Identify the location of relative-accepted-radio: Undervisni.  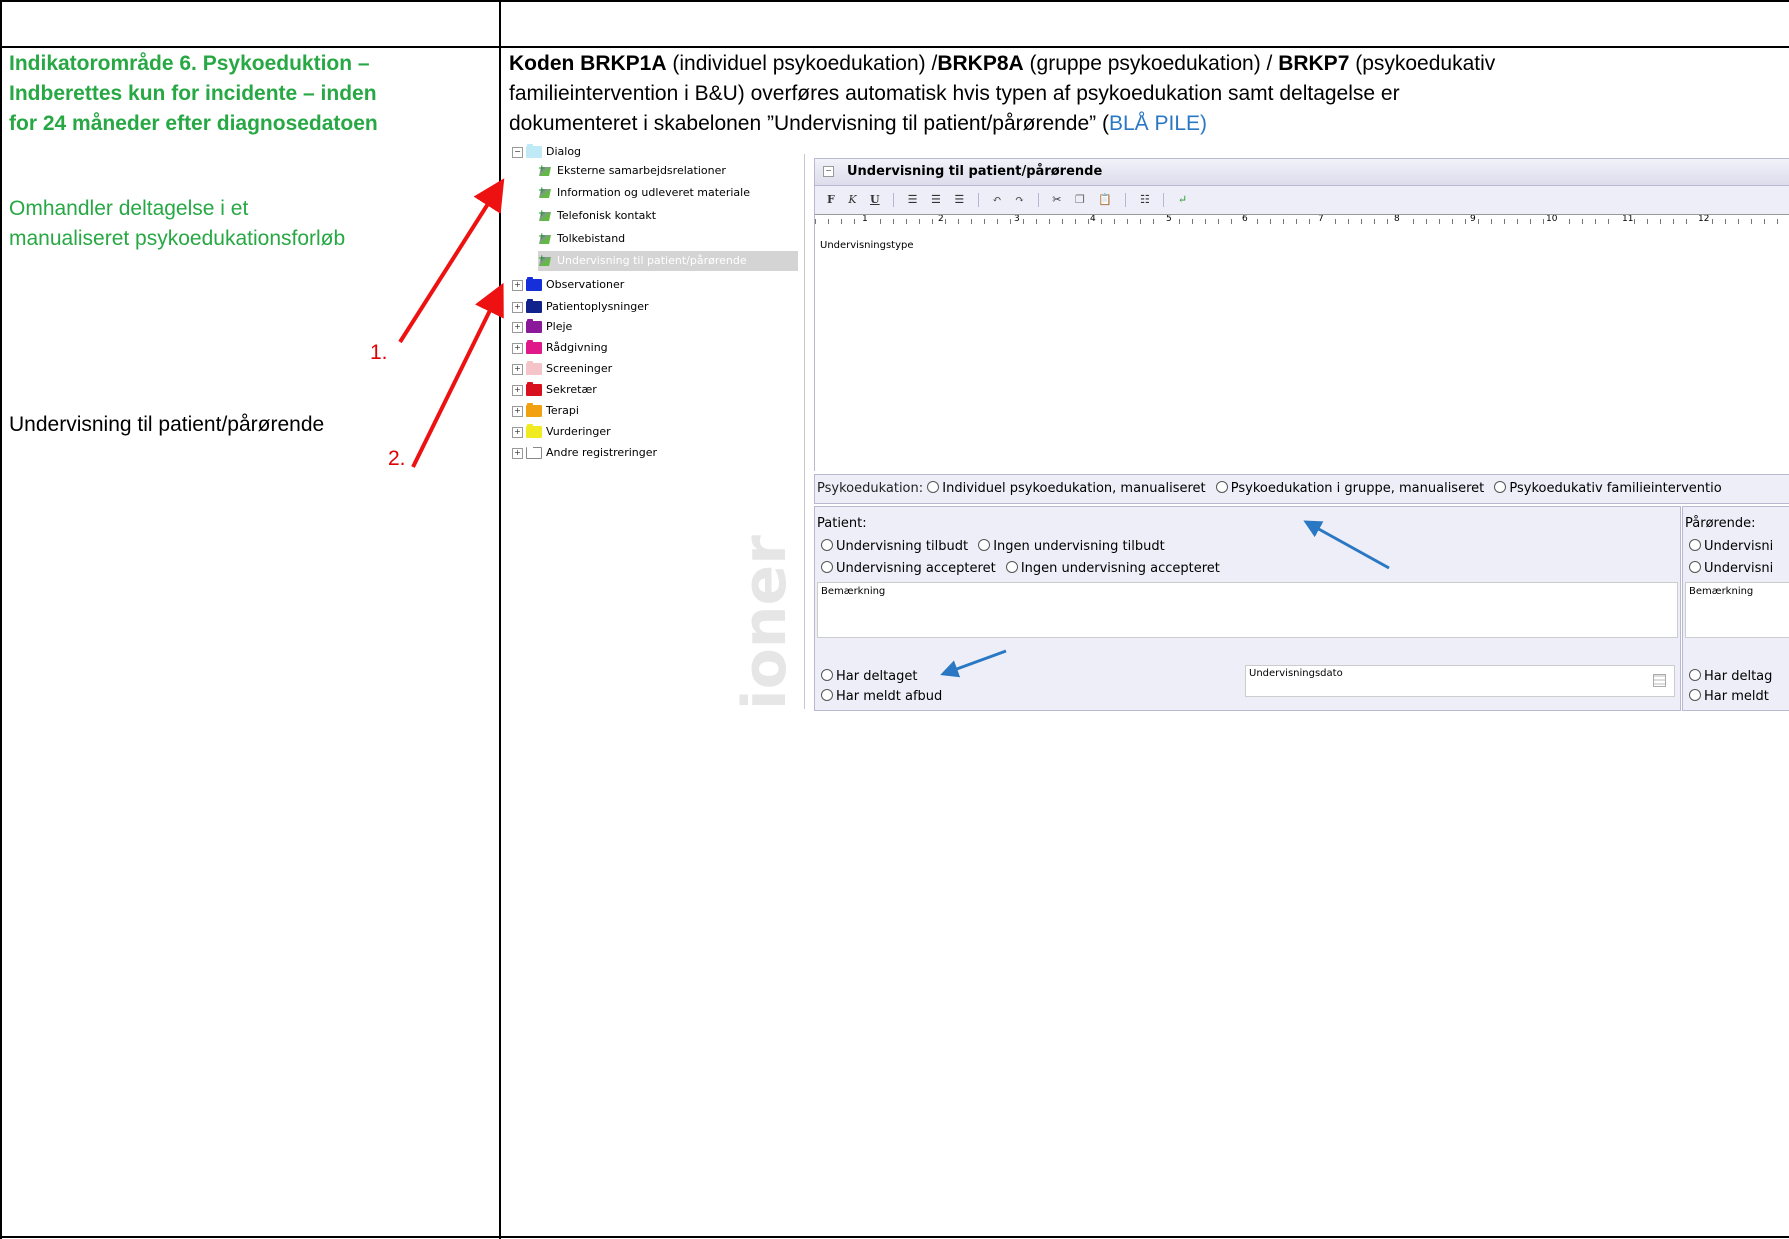
(1731, 568).